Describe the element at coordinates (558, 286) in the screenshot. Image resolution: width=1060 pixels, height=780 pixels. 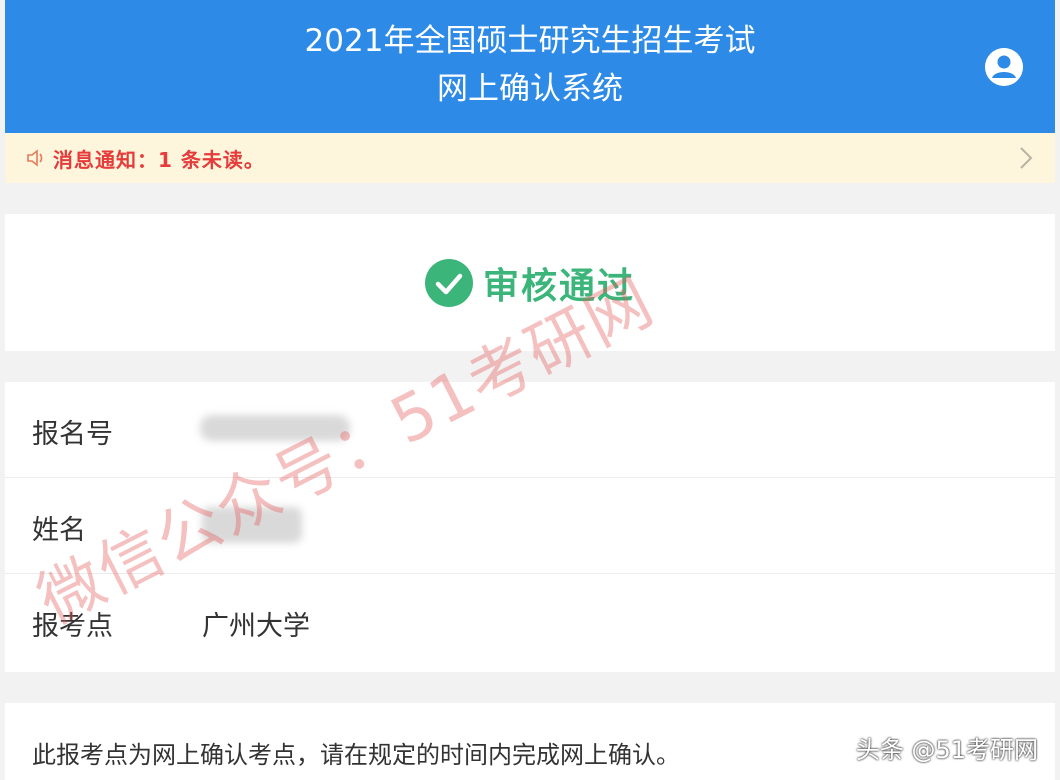
I see `status-label: 审核通过` at that location.